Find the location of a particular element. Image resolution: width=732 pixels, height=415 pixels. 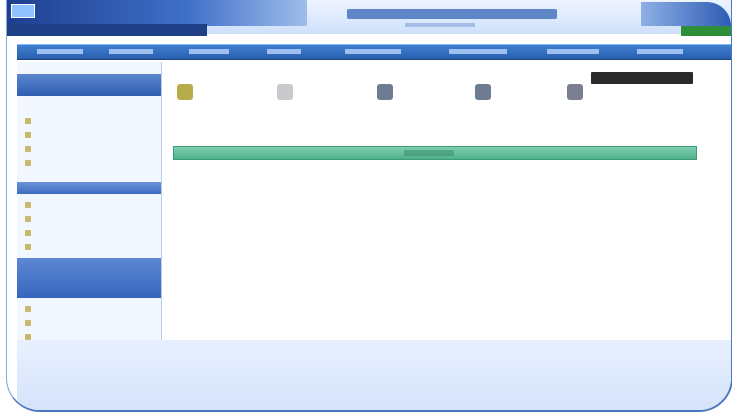

calendar-icon is located at coordinates (385, 92).